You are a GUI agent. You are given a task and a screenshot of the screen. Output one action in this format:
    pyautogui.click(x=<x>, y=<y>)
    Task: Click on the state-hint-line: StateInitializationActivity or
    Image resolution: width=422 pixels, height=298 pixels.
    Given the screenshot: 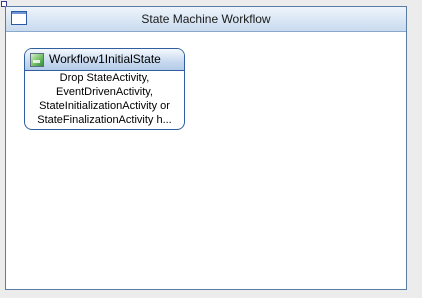 What is the action you would take?
    pyautogui.click(x=104, y=106)
    